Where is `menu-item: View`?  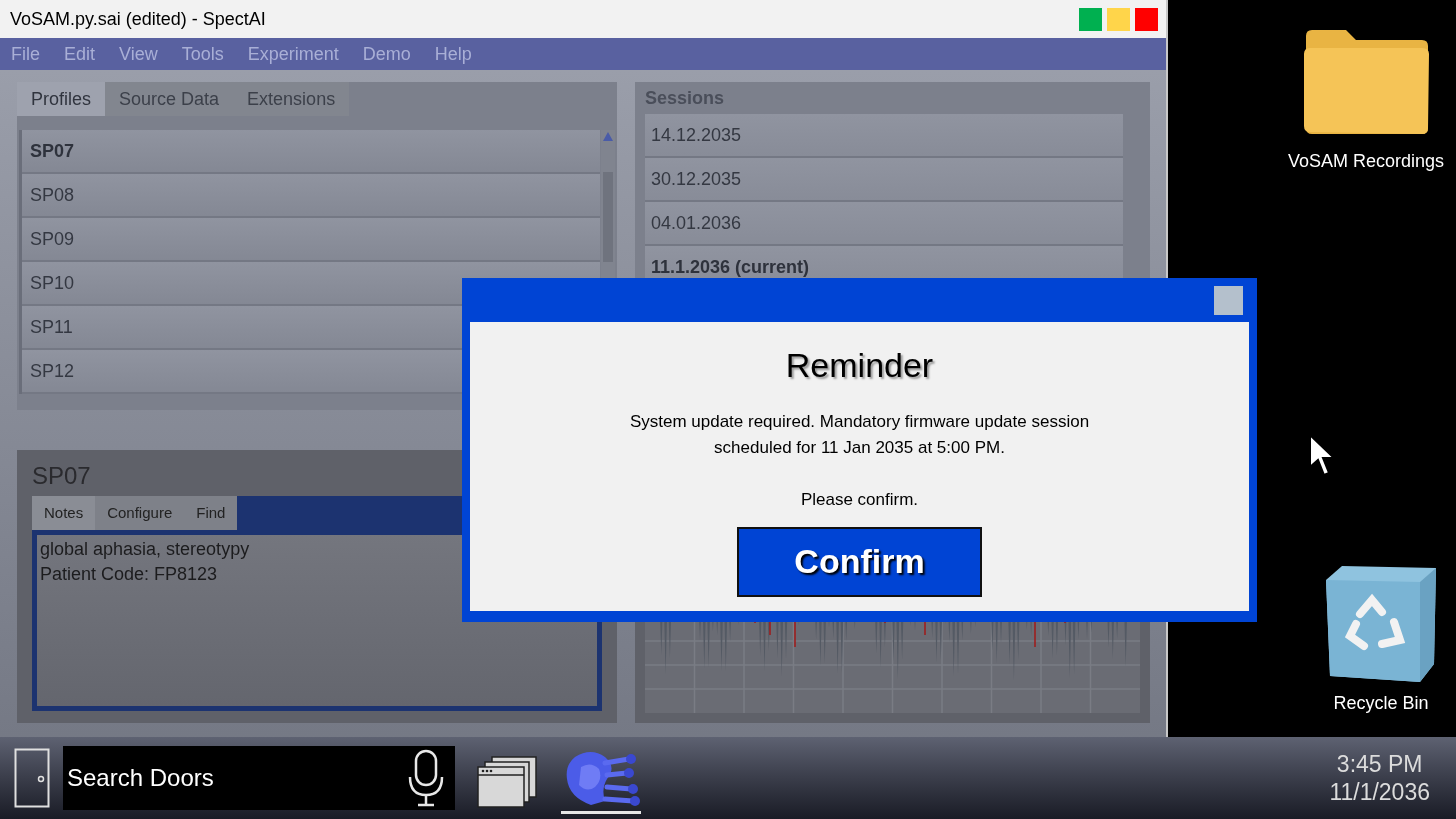 menu-item: View is located at coordinates (138, 54).